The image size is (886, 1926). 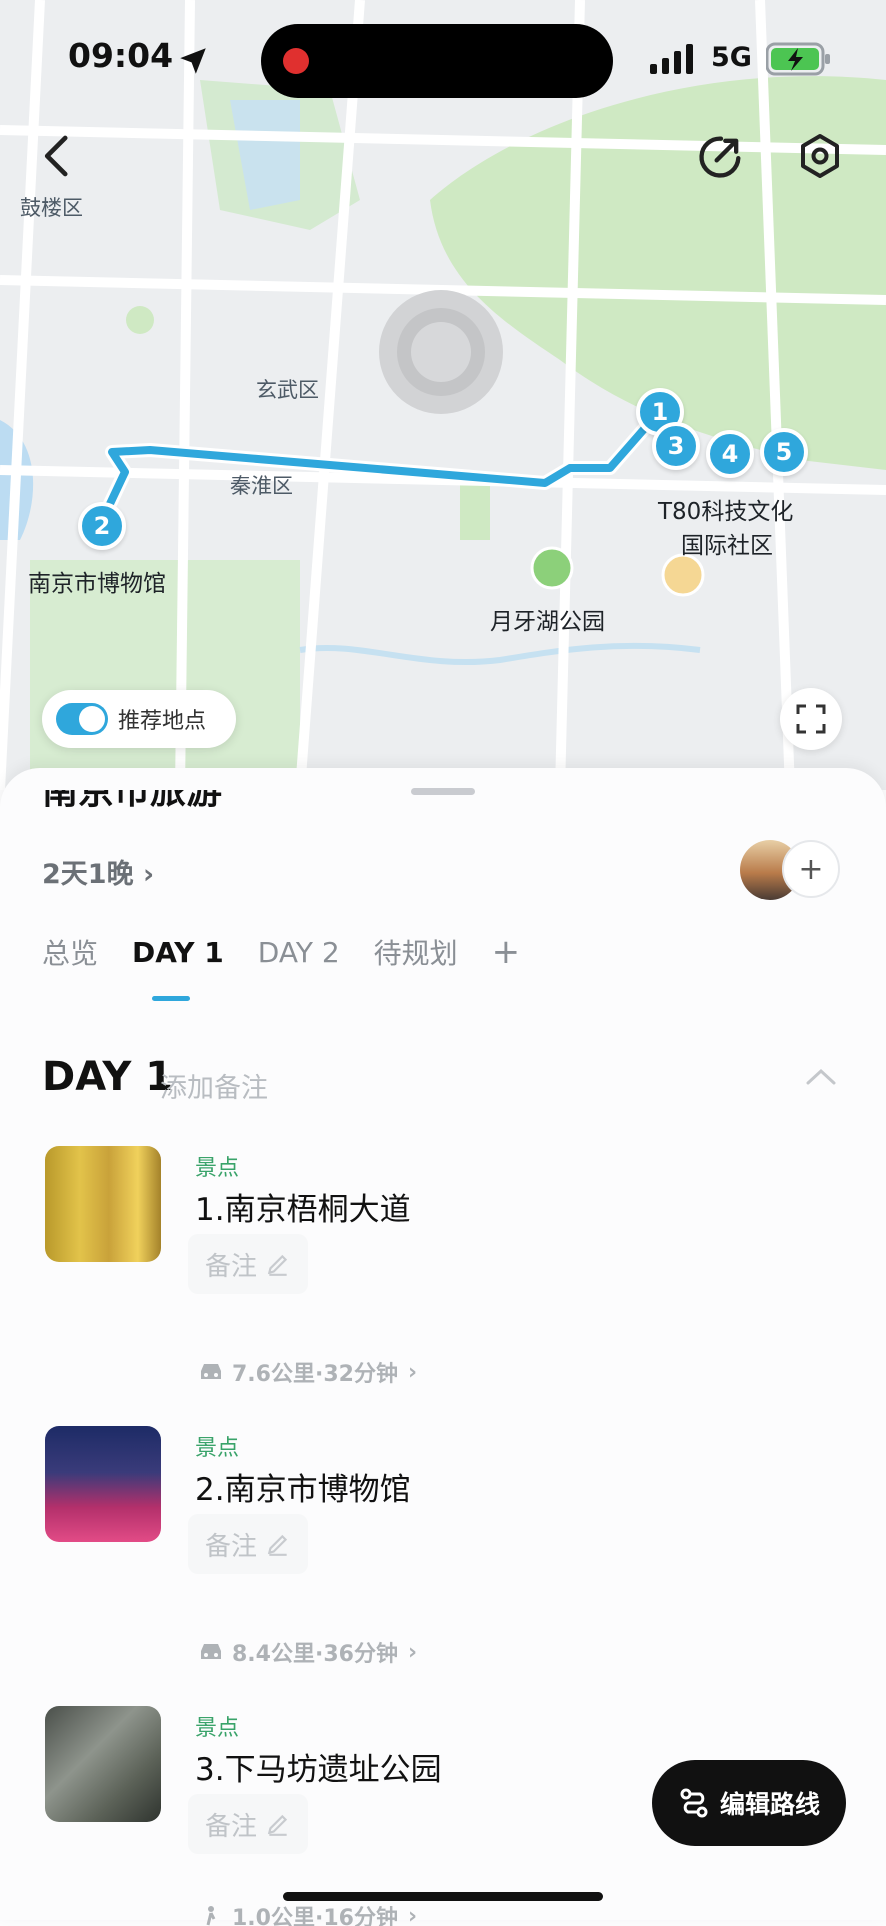 I want to click on route-segment: 7.6公里·32分钟 ›, so click(x=307, y=1372).